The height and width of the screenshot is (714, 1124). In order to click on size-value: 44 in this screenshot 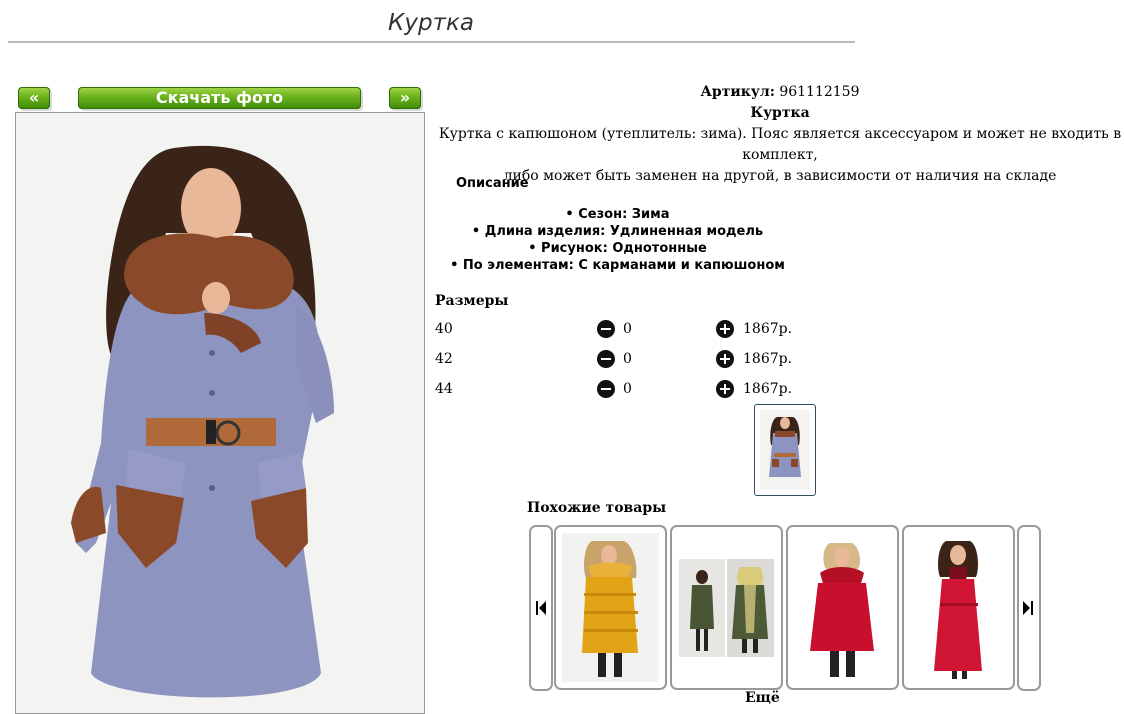, I will do `click(444, 389)`.